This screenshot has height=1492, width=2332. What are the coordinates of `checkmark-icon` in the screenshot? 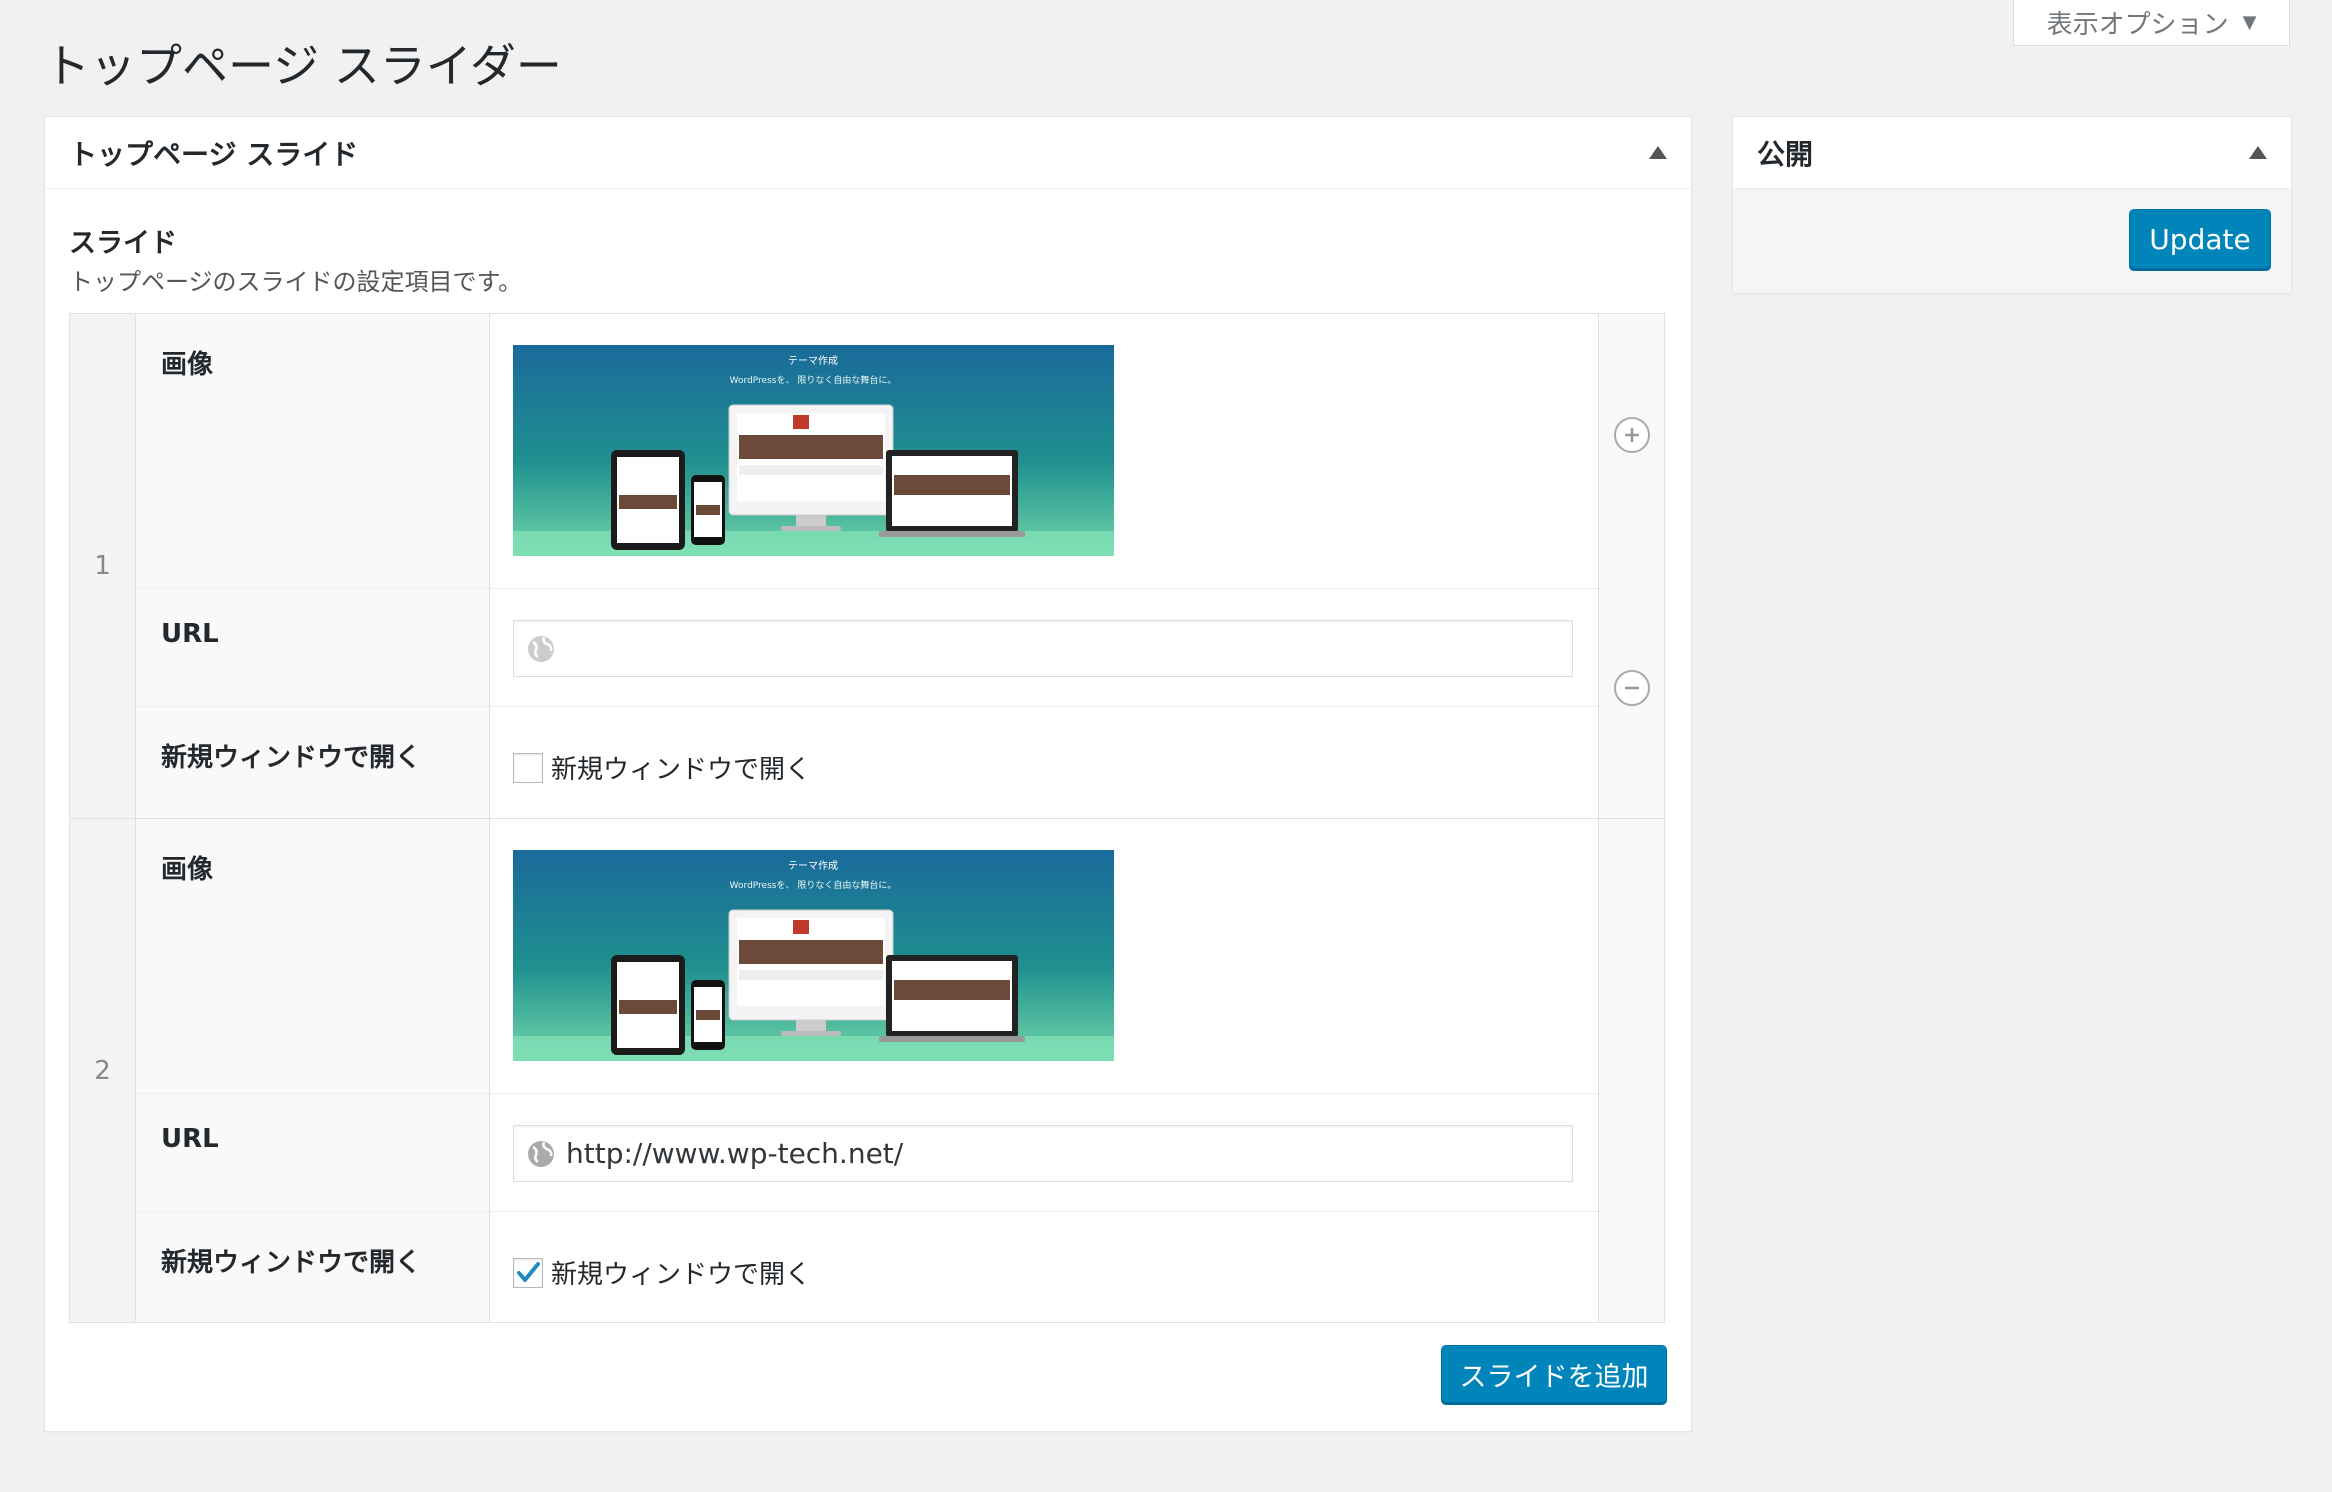 It's located at (528, 1271).